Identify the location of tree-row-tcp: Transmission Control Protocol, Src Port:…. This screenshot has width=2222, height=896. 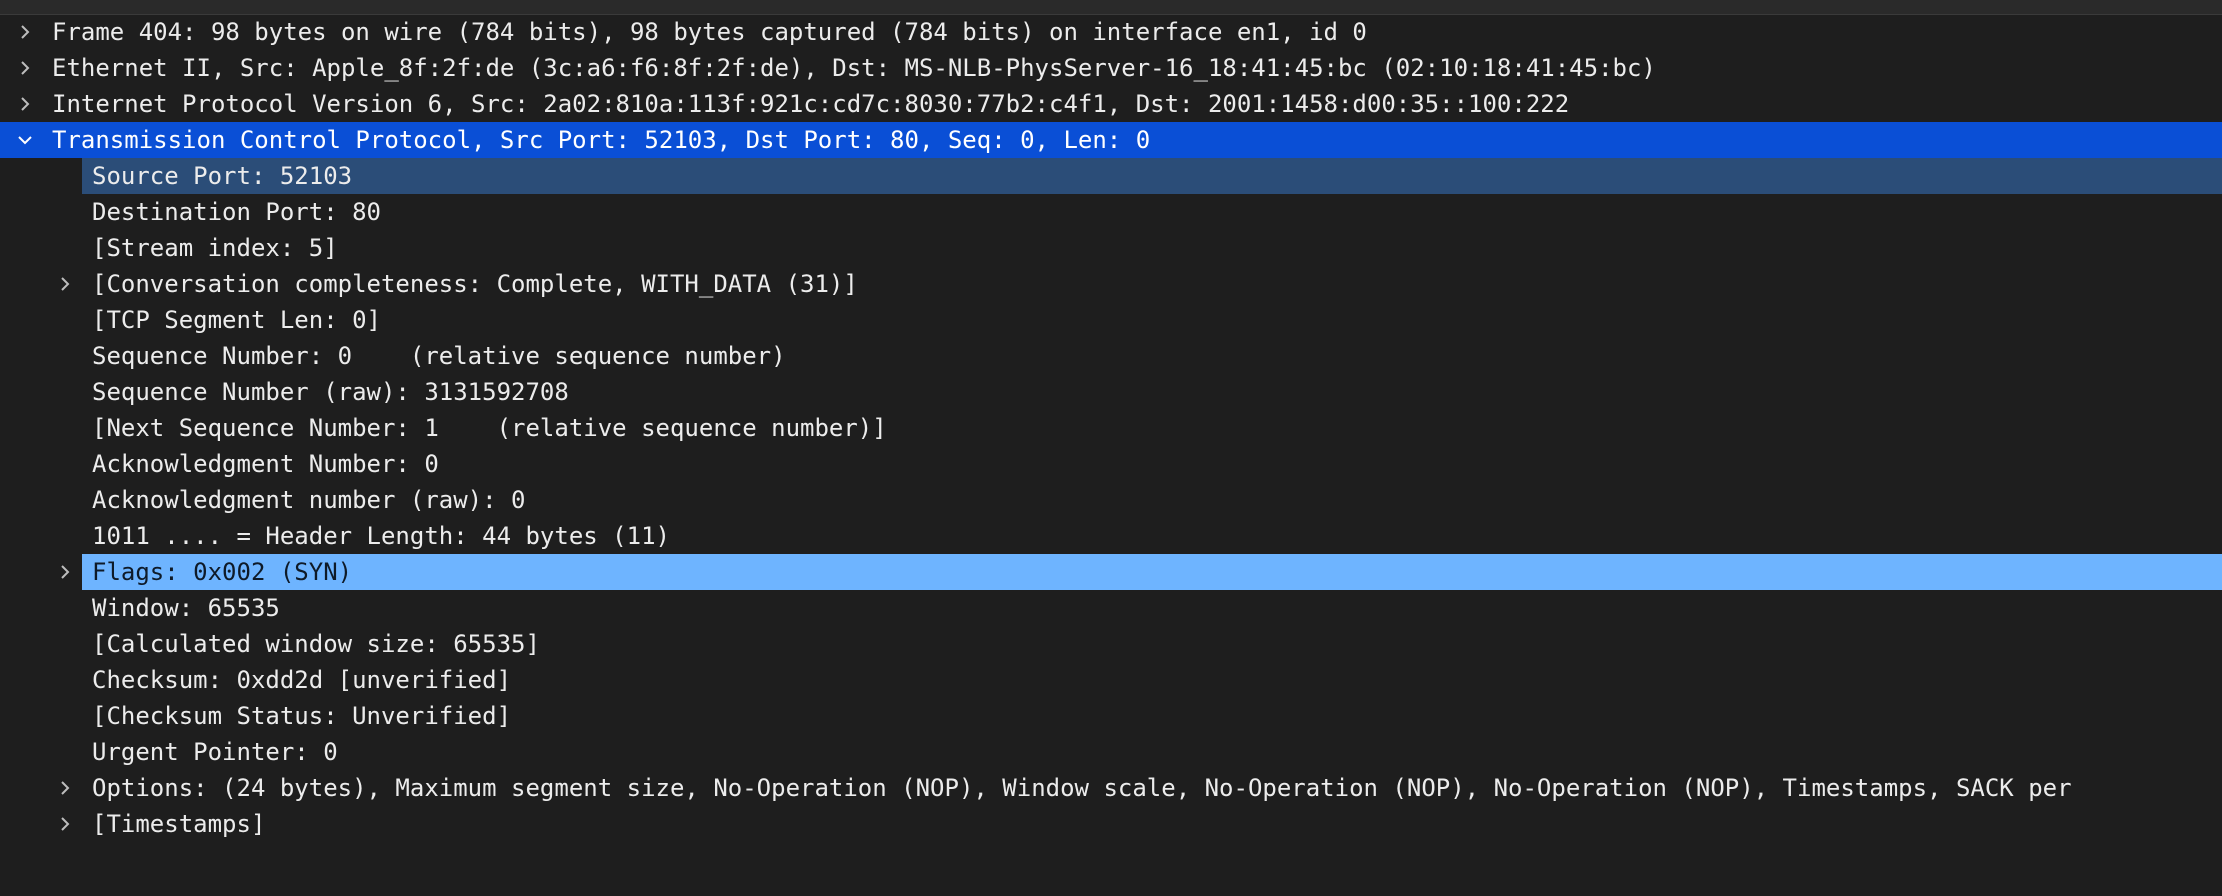
(1111, 140).